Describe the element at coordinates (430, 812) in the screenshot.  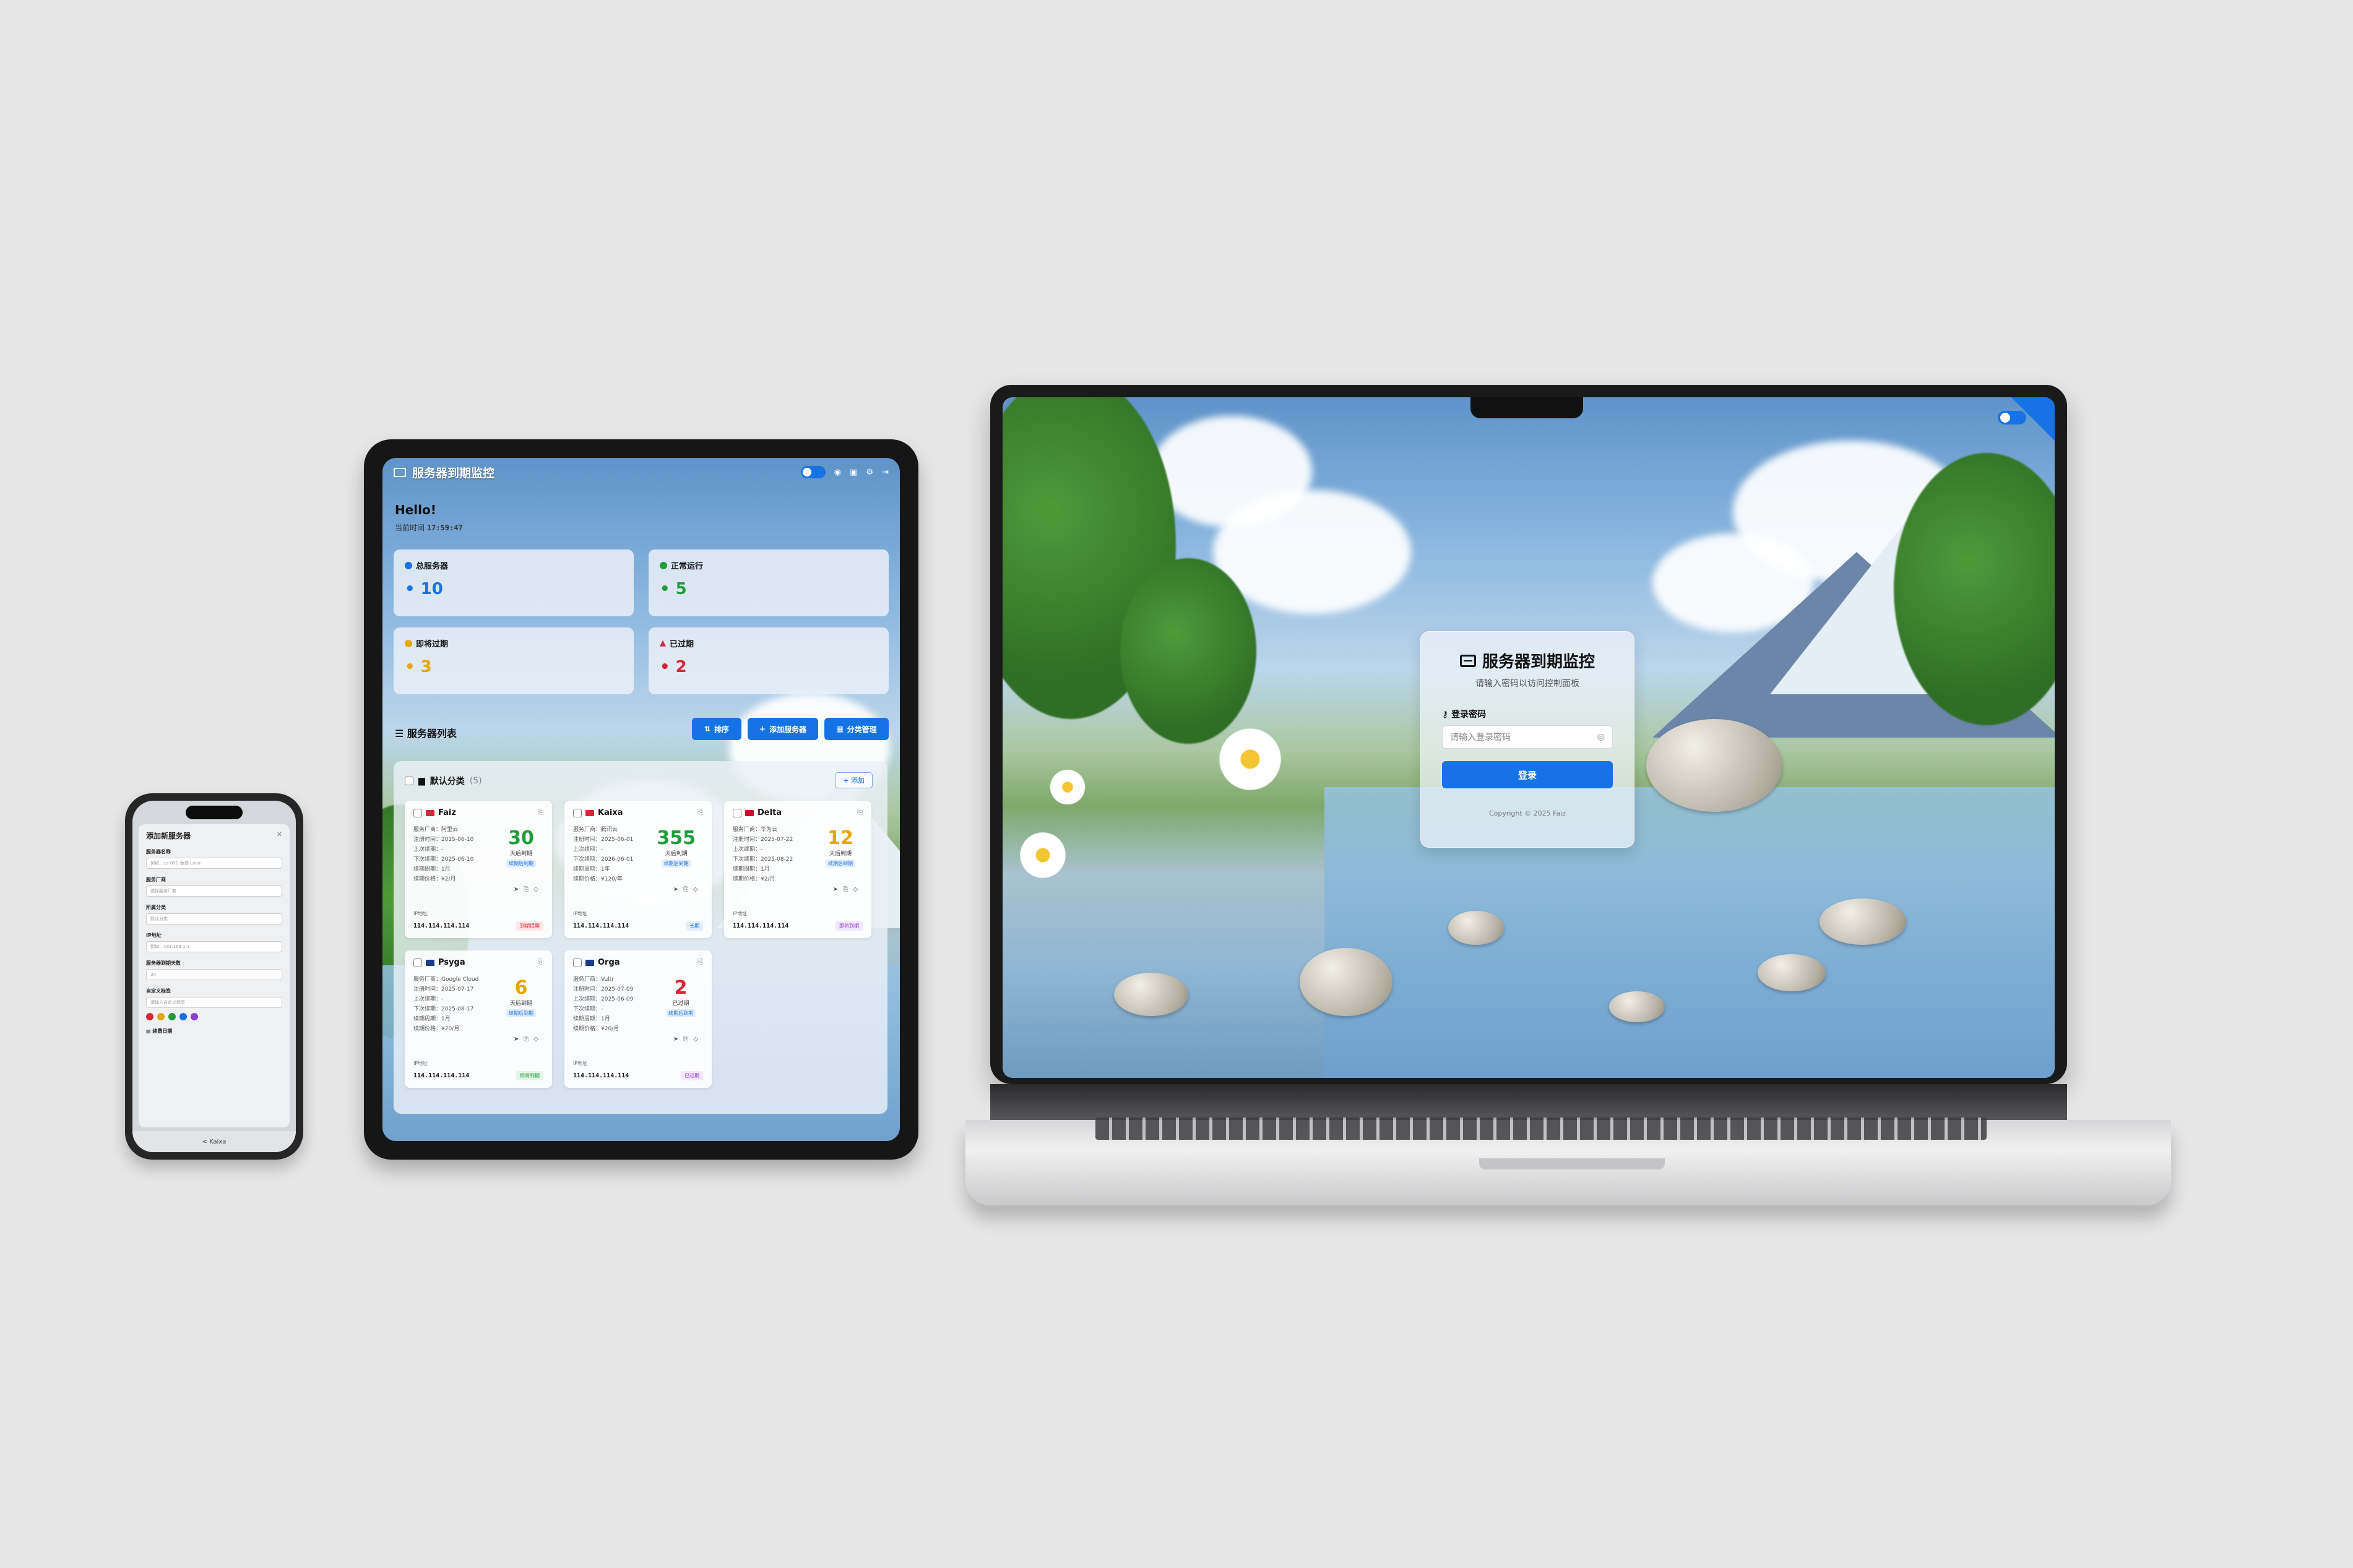
I see `country-flag-icon` at that location.